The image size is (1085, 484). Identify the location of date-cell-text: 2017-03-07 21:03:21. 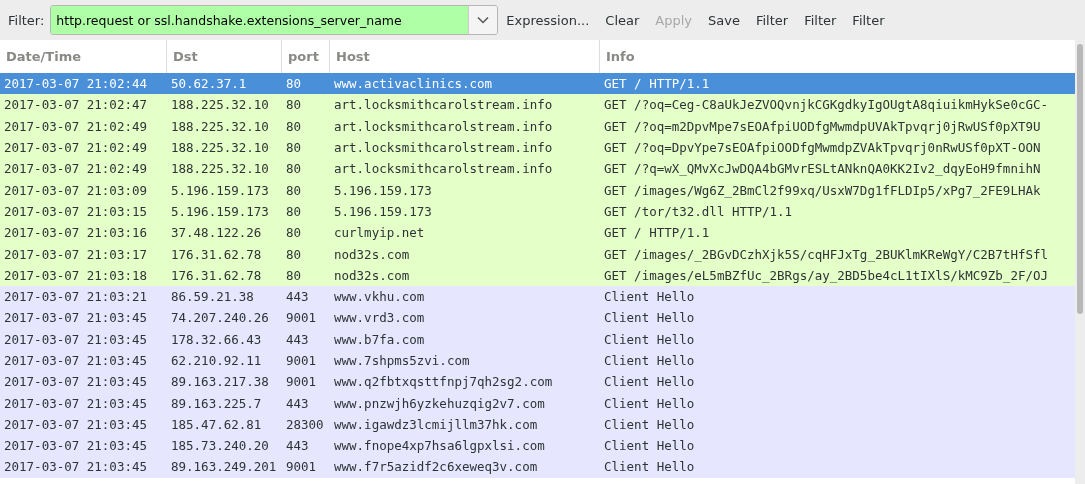
(75, 297).